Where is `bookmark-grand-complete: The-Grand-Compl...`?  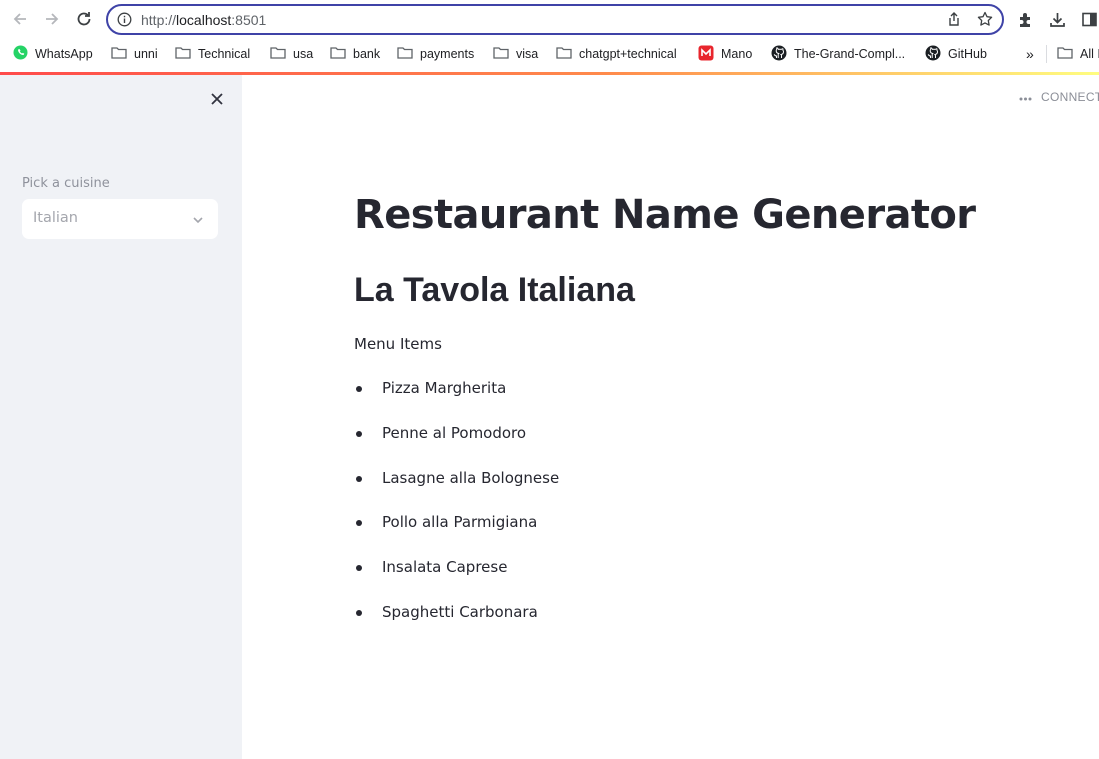
bookmark-grand-complete: The-Grand-Compl... is located at coordinates (838, 54).